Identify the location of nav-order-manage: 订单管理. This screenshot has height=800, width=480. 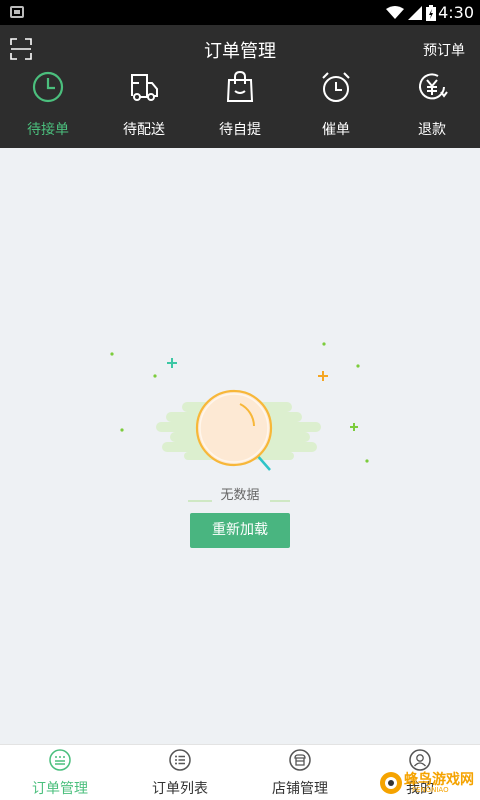
(60, 772).